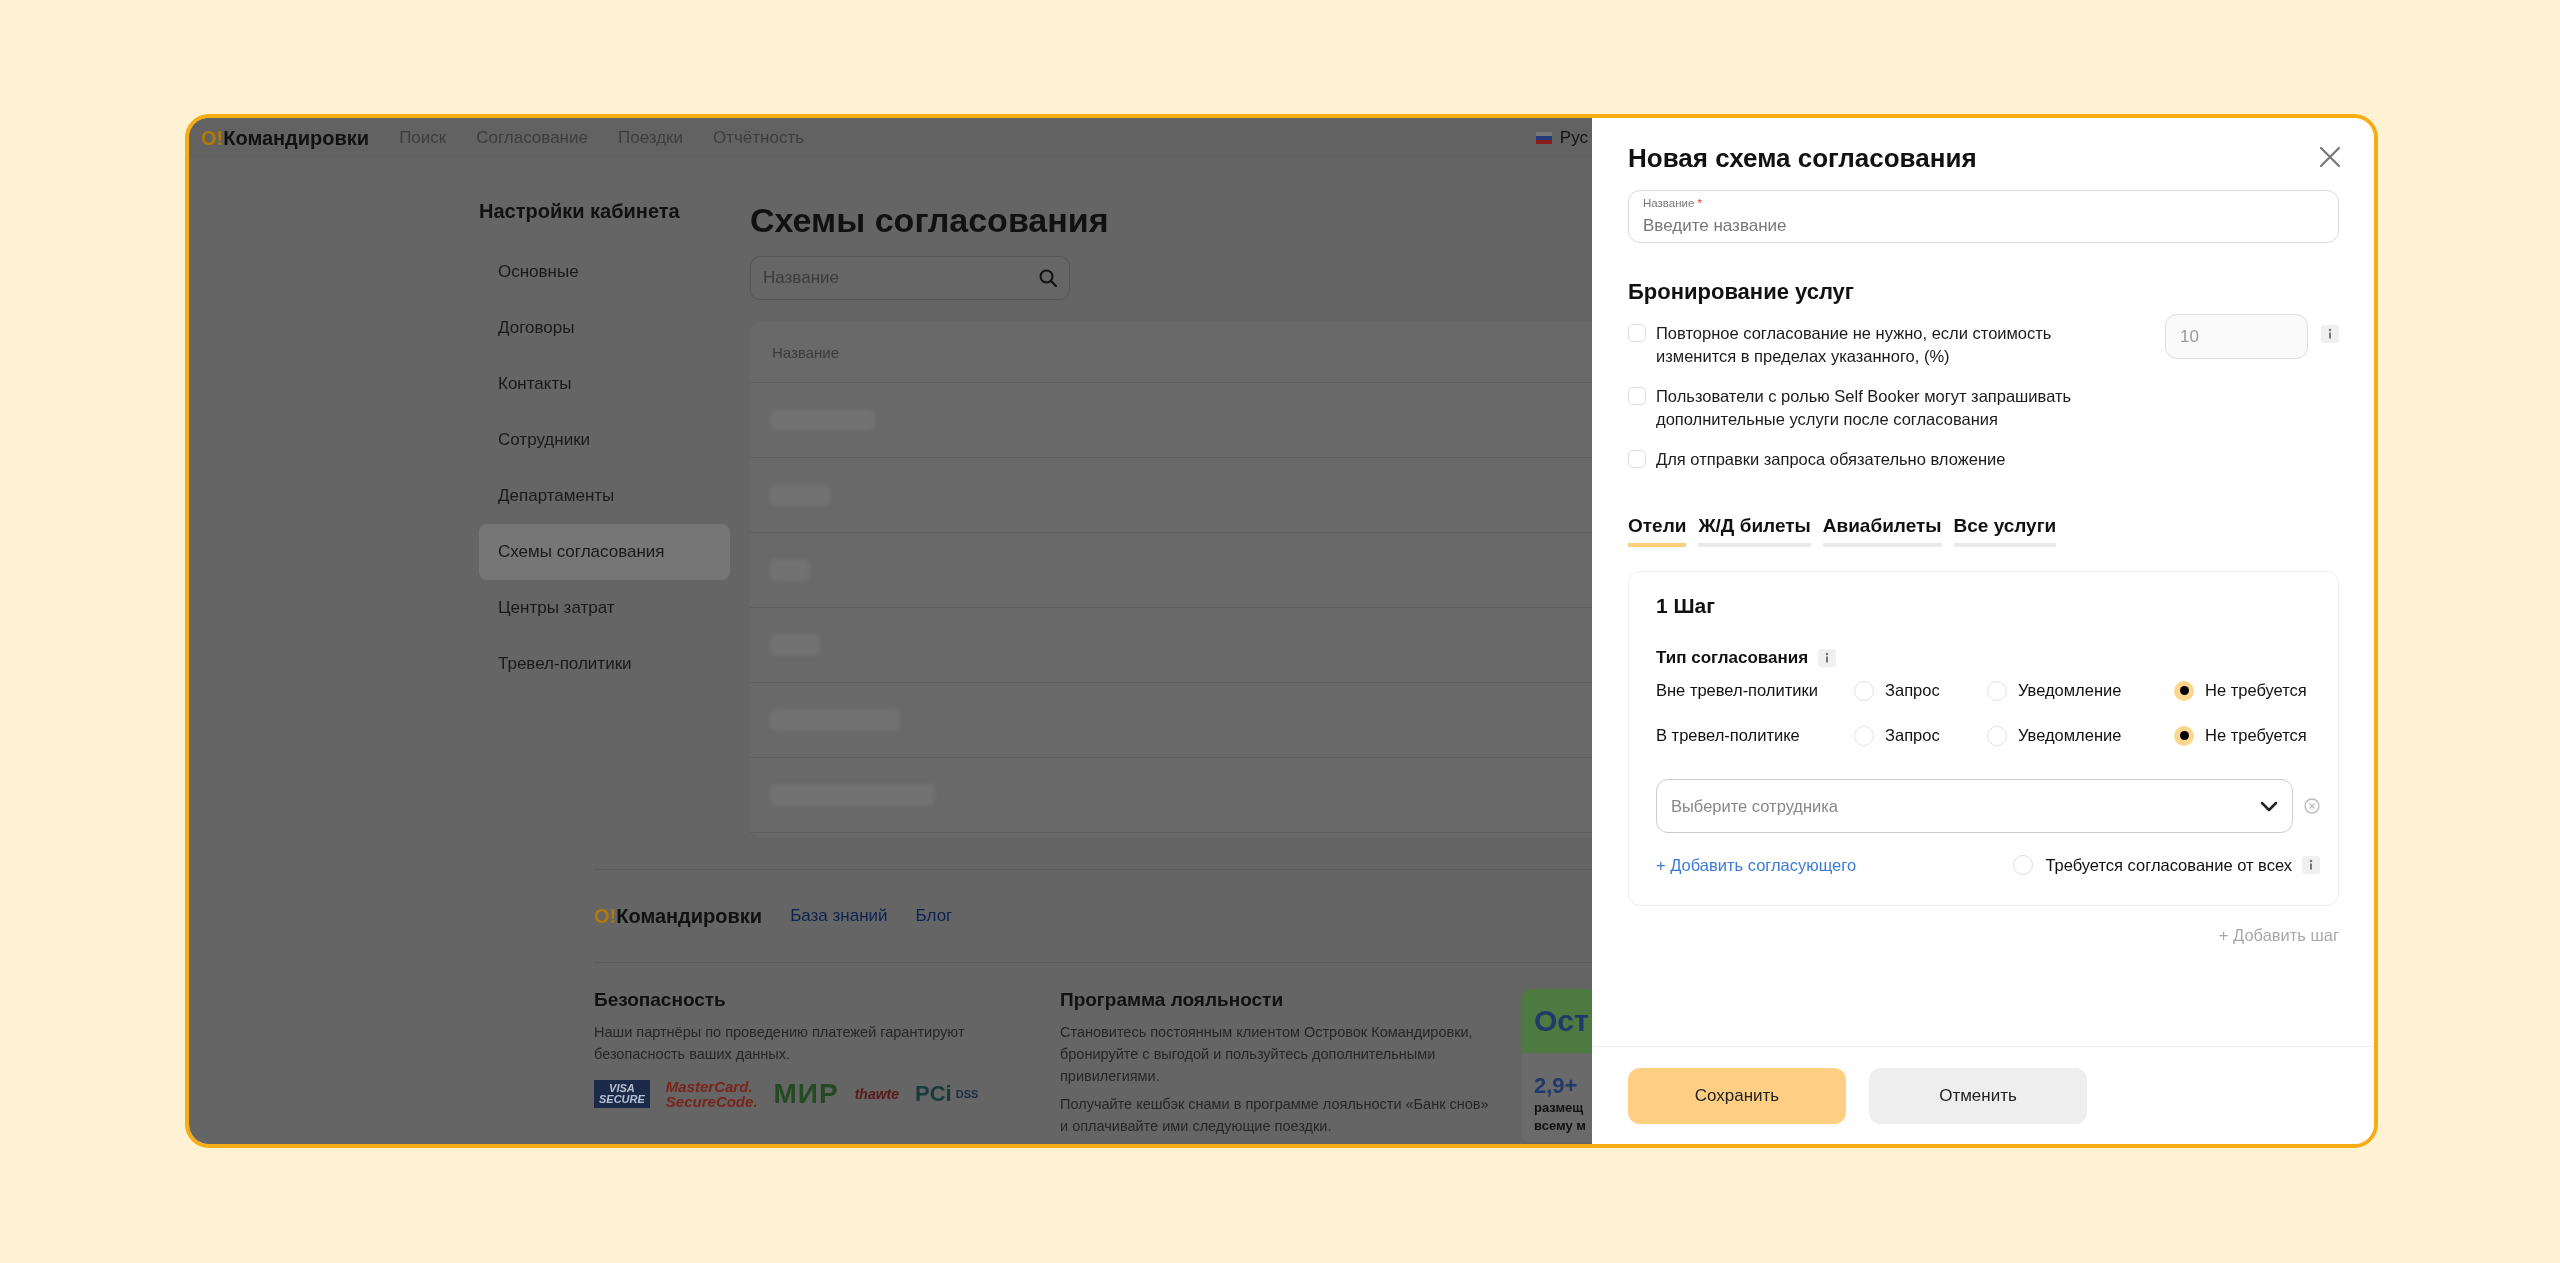  Describe the element at coordinates (2312, 806) in the screenshot. I see `clear-icon` at that location.